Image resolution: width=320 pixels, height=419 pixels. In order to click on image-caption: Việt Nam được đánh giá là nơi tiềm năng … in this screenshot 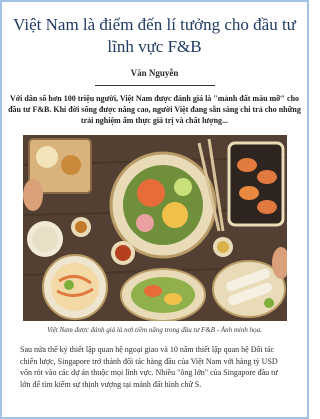, I will do `click(154, 330)`.